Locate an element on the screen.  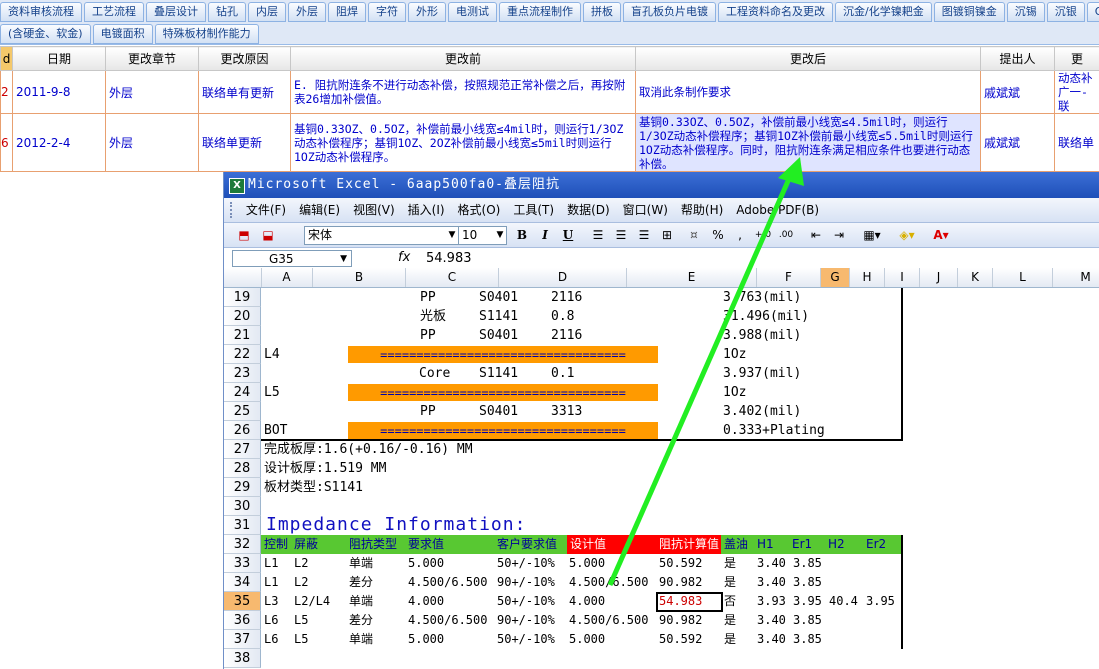
annotation-arrow is located at coordinates (705, 372).